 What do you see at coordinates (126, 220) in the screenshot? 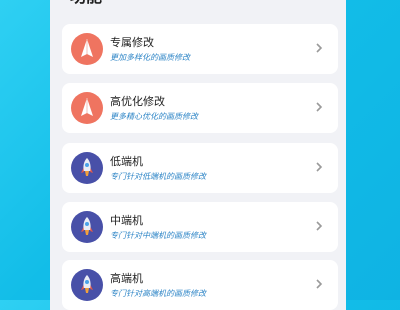
I see `item-title: 中端机` at bounding box center [126, 220].